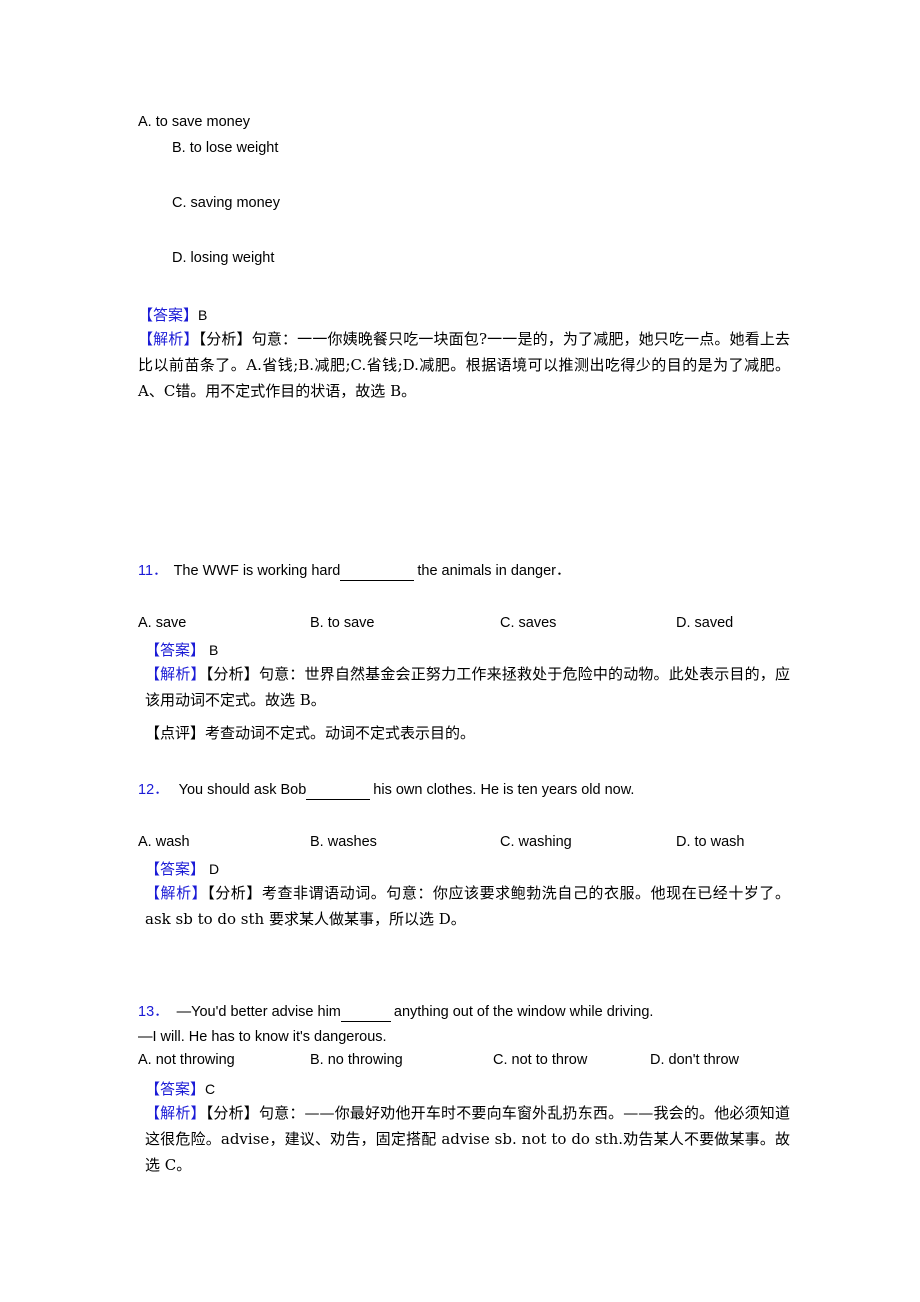 This screenshot has height=1302, width=920. What do you see at coordinates (342, 623) in the screenshot?
I see `q11-option-b: B. to save` at bounding box center [342, 623].